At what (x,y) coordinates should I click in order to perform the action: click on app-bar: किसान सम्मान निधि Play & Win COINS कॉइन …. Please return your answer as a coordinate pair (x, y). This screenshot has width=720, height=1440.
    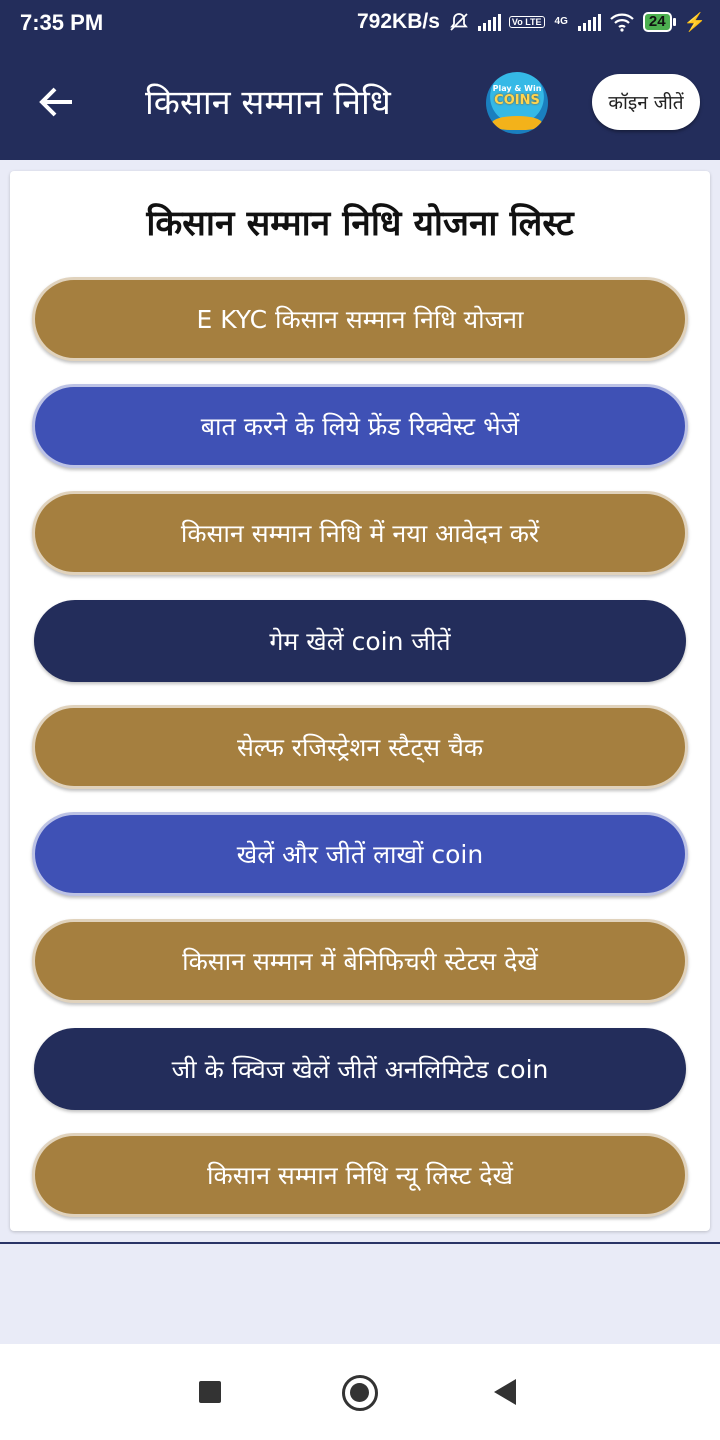
    Looking at the image, I should click on (360, 105).